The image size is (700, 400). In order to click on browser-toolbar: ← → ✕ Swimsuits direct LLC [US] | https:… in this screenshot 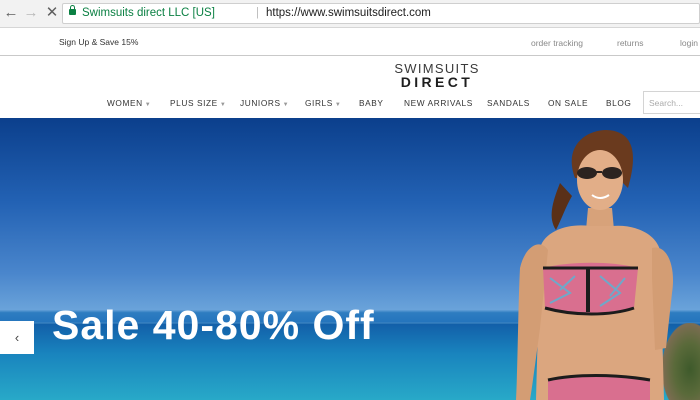, I will do `click(350, 14)`.